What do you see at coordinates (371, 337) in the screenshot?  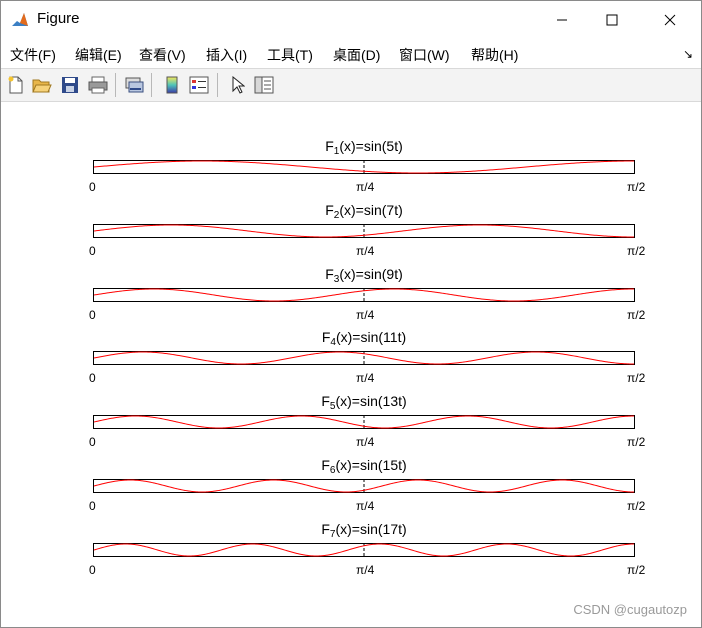 I see `title-suffix: (x)=sin(11t)` at bounding box center [371, 337].